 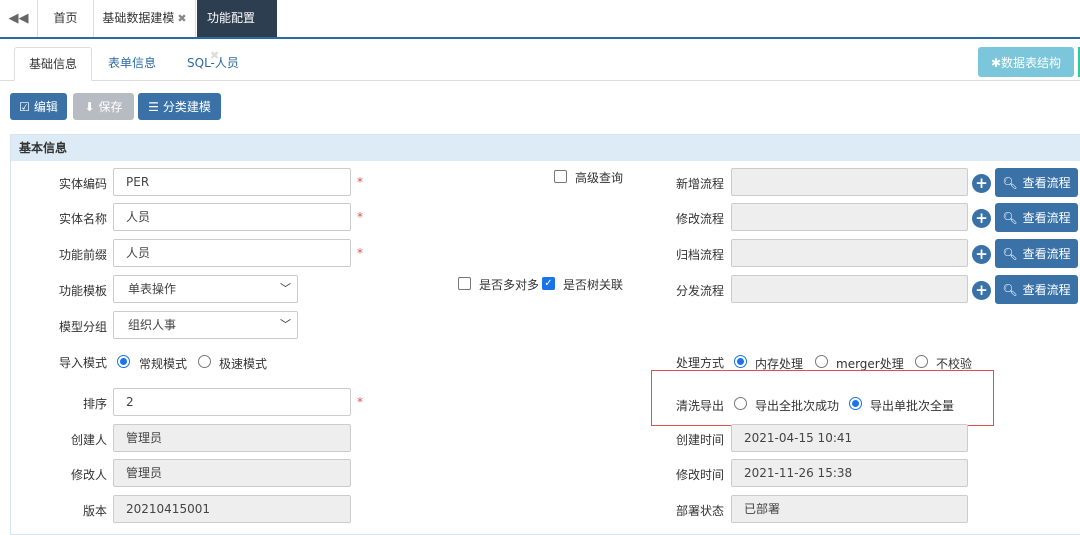 What do you see at coordinates (205, 325) in the screenshot?
I see `model-group-select: 组织人事 ﹀` at bounding box center [205, 325].